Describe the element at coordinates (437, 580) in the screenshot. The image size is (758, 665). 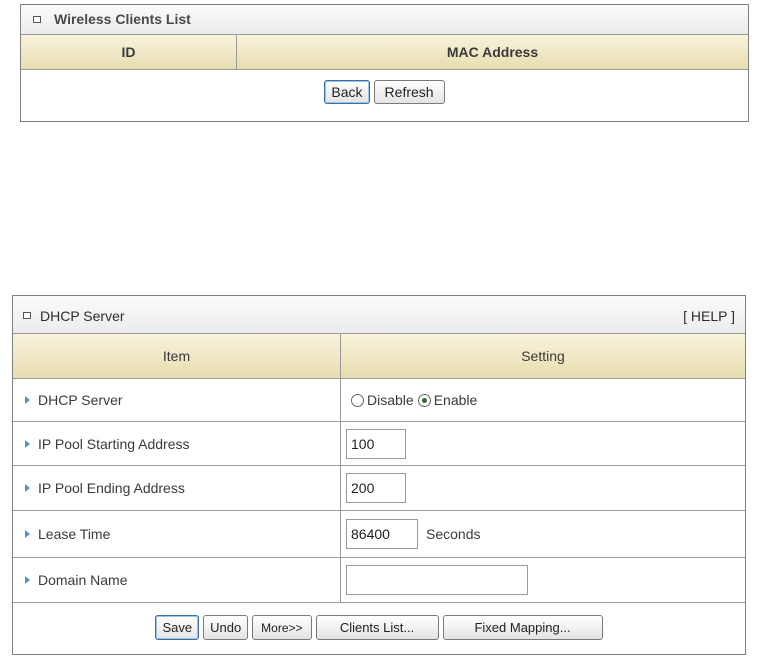
I see `domain-name-input` at that location.